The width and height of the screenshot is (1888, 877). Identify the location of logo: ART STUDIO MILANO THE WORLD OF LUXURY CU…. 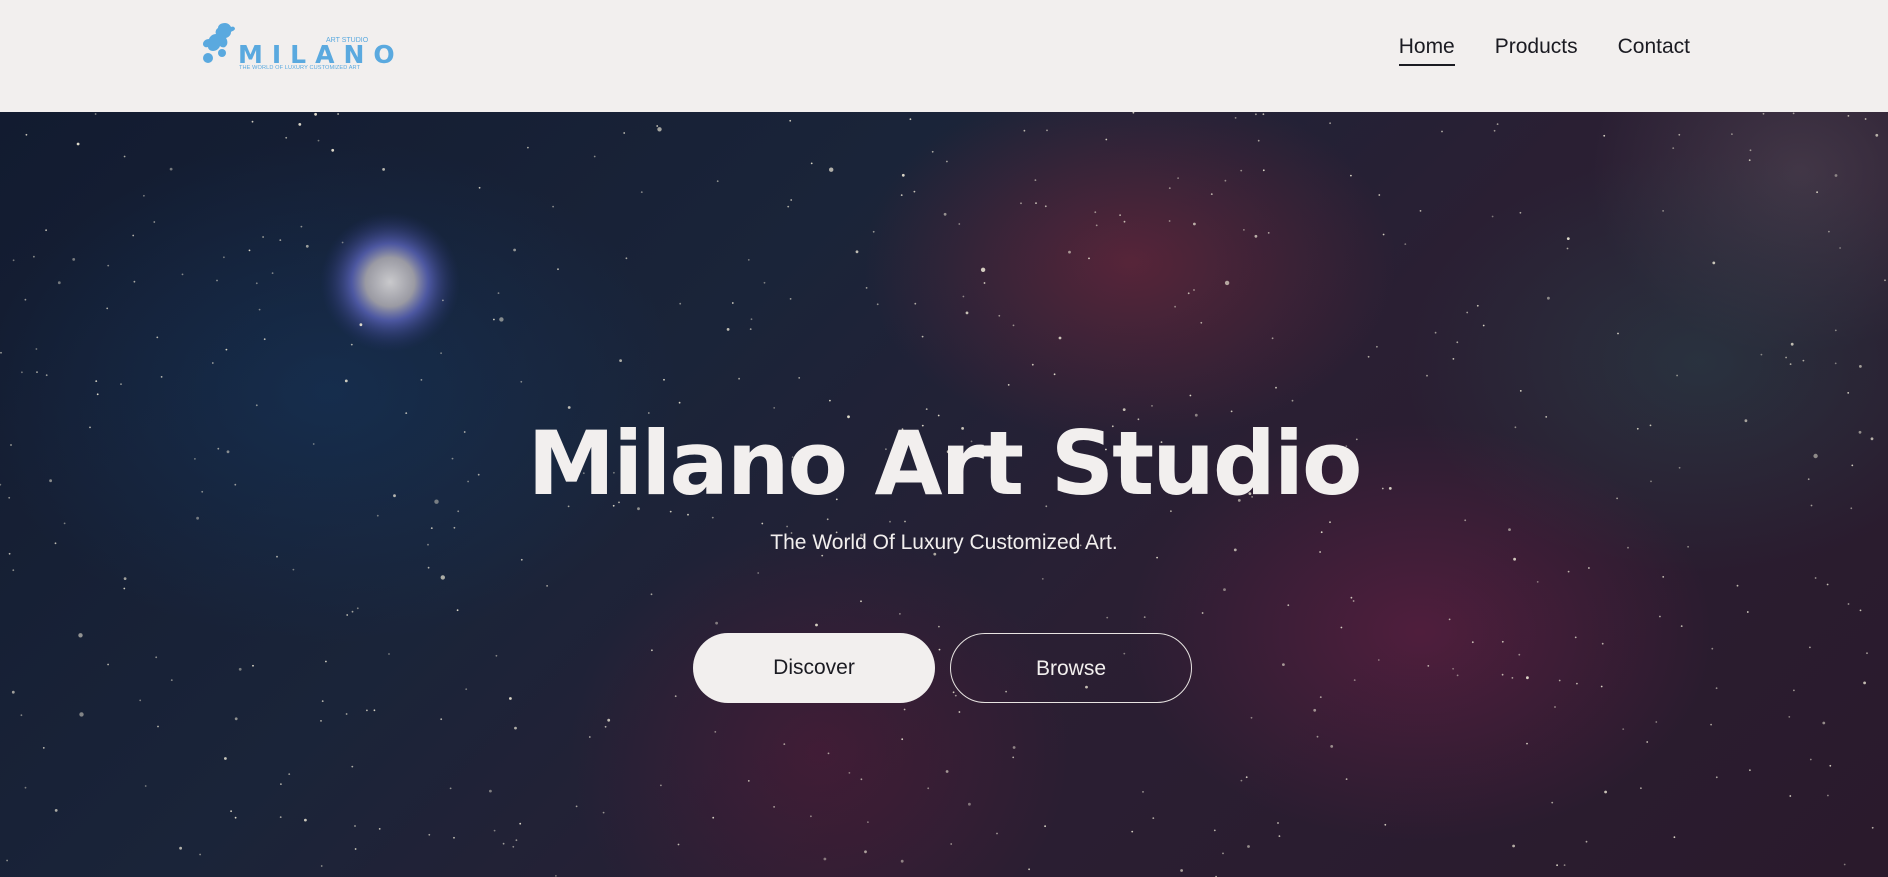
(296, 48).